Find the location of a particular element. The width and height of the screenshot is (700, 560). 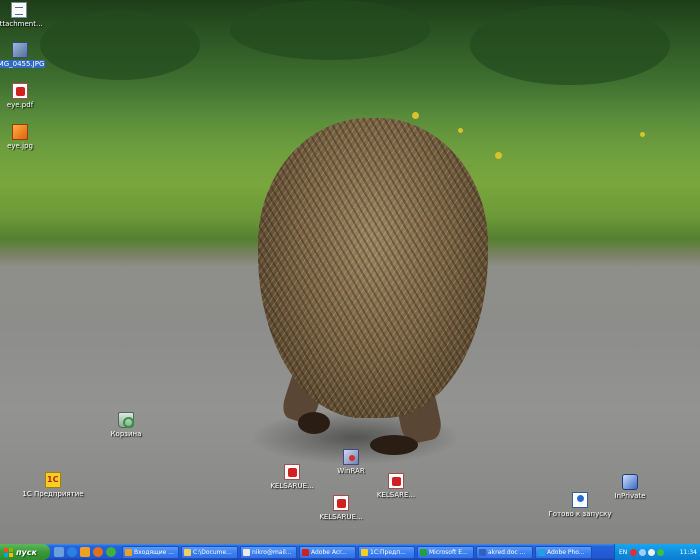

start-button: пуск is located at coordinates (25, 552).